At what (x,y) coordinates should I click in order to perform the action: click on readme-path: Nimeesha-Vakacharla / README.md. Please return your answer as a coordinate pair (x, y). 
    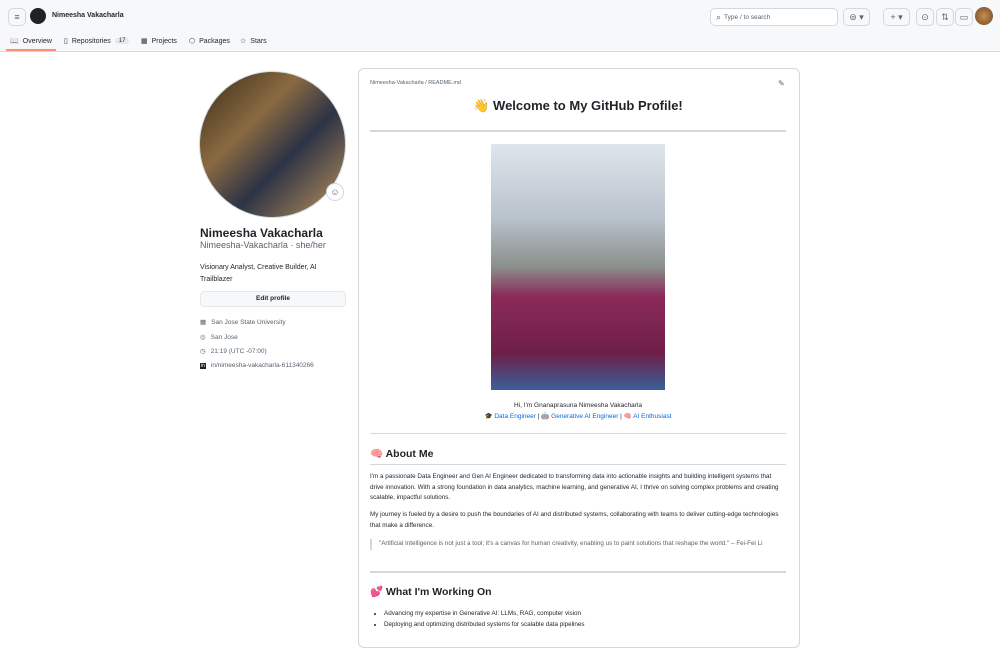
    Looking at the image, I should click on (415, 83).